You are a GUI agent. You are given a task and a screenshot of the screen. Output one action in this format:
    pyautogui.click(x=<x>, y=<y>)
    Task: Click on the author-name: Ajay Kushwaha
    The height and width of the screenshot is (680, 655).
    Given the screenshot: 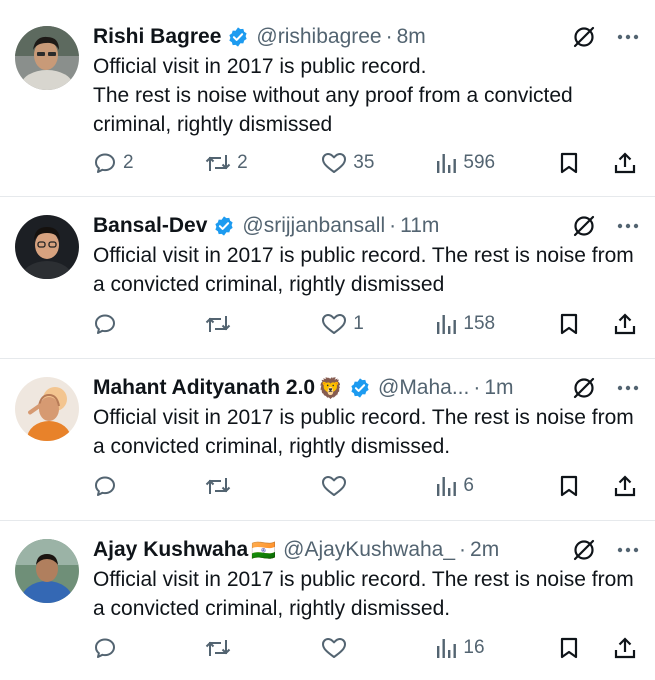 What is the action you would take?
    pyautogui.click(x=170, y=550)
    